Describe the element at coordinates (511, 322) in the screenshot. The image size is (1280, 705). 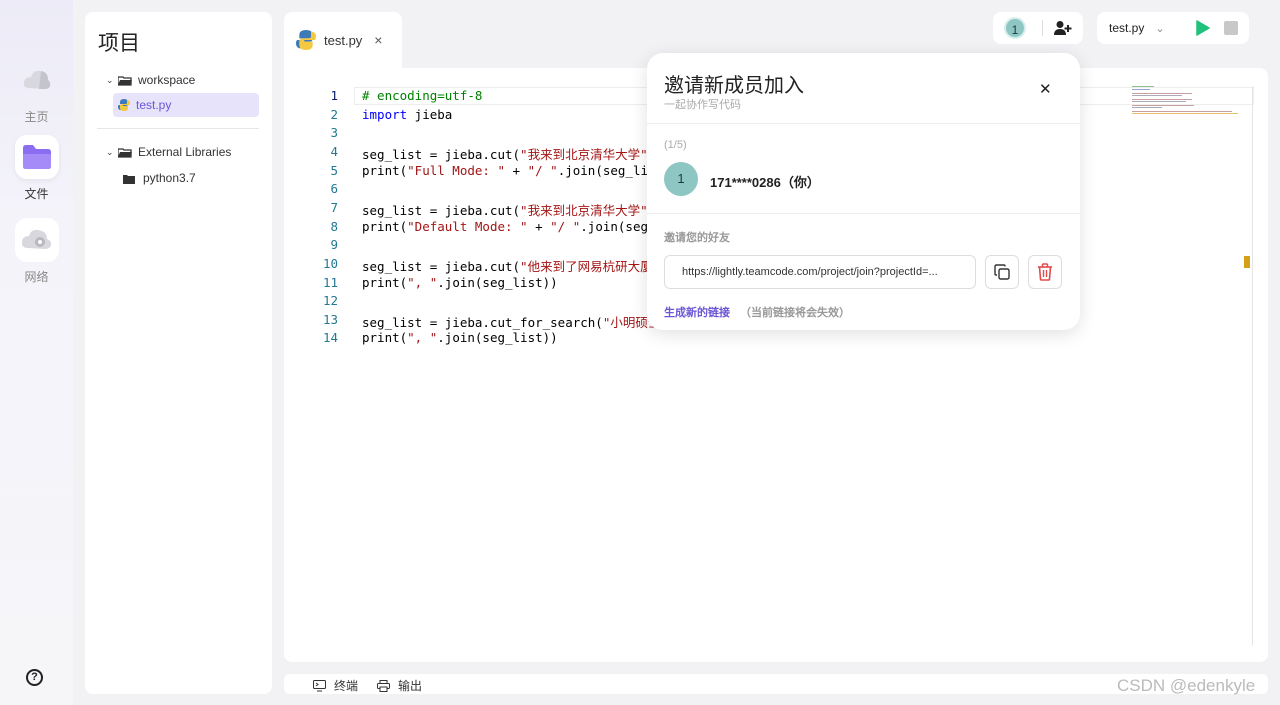
I see `code-text: seg_list = jieba.cut_for_search("小明硕士` at that location.